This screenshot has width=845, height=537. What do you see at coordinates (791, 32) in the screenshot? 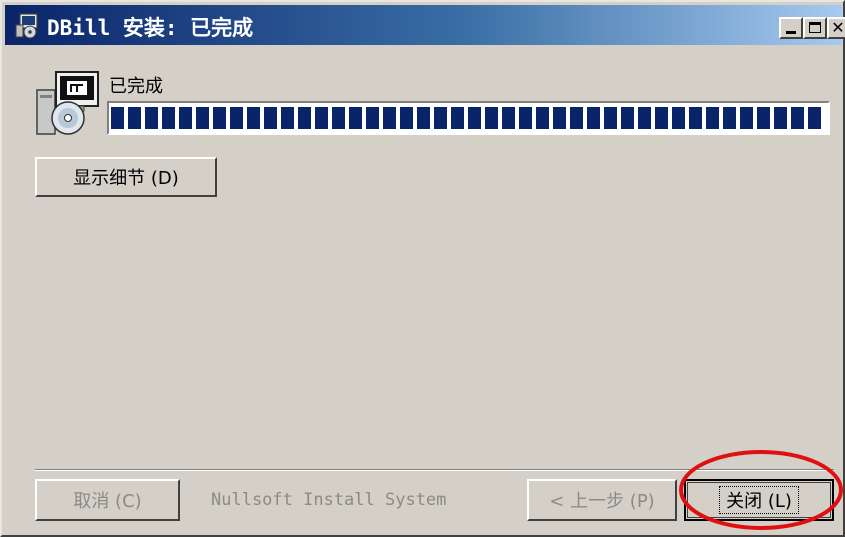
I see `minimize-icon` at bounding box center [791, 32].